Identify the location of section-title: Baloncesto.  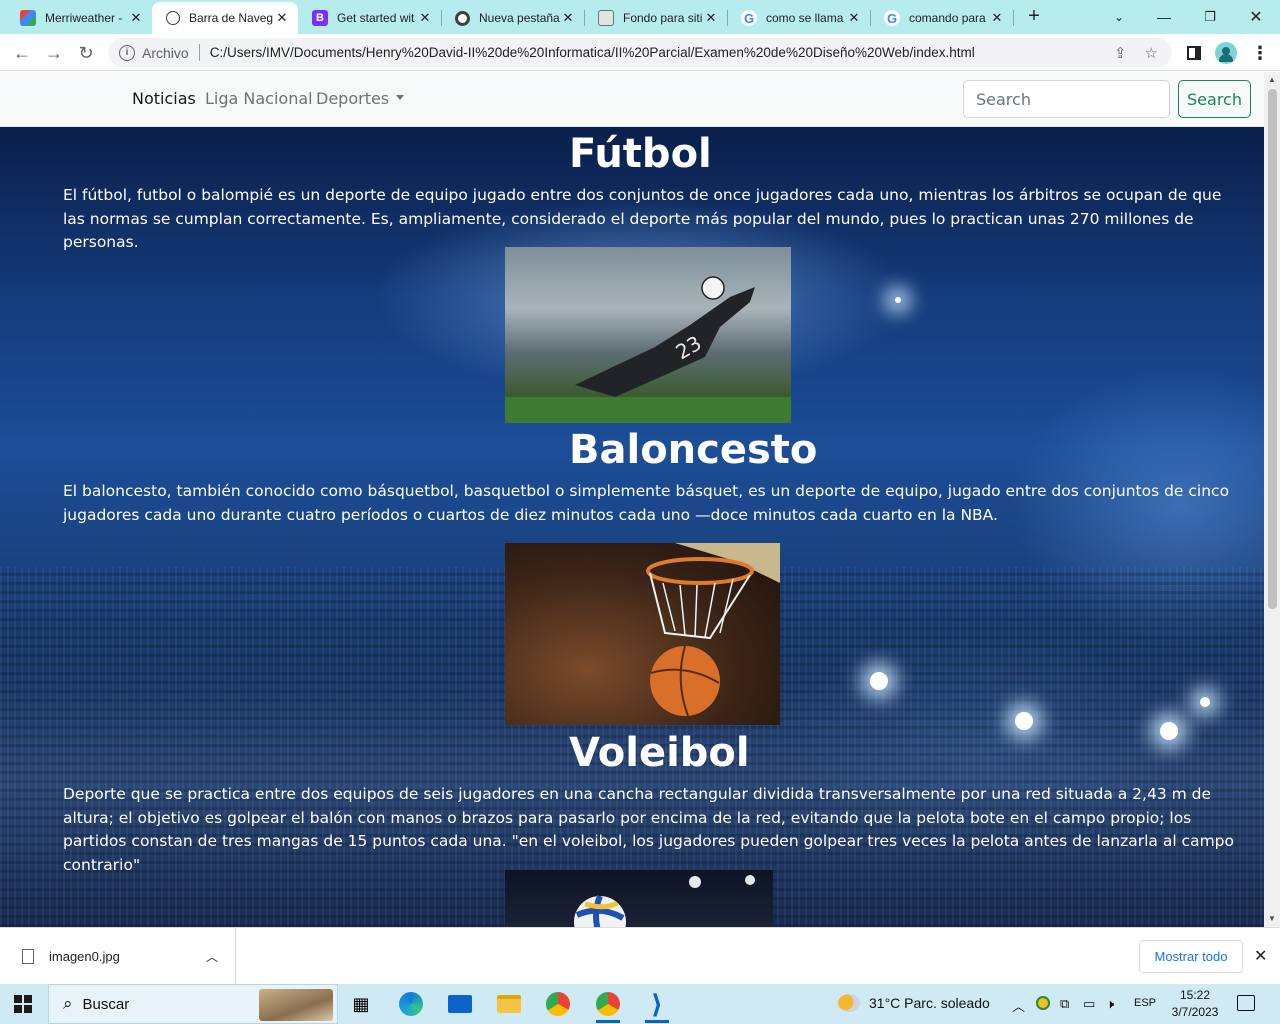
(693, 450).